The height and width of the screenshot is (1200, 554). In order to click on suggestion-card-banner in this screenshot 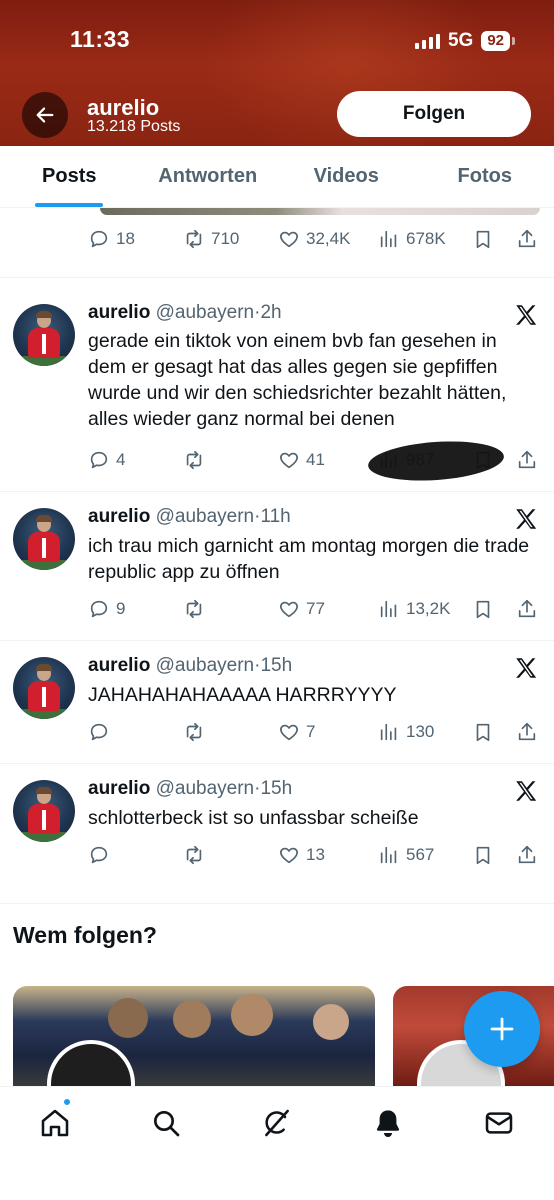, I will do `click(194, 1036)`.